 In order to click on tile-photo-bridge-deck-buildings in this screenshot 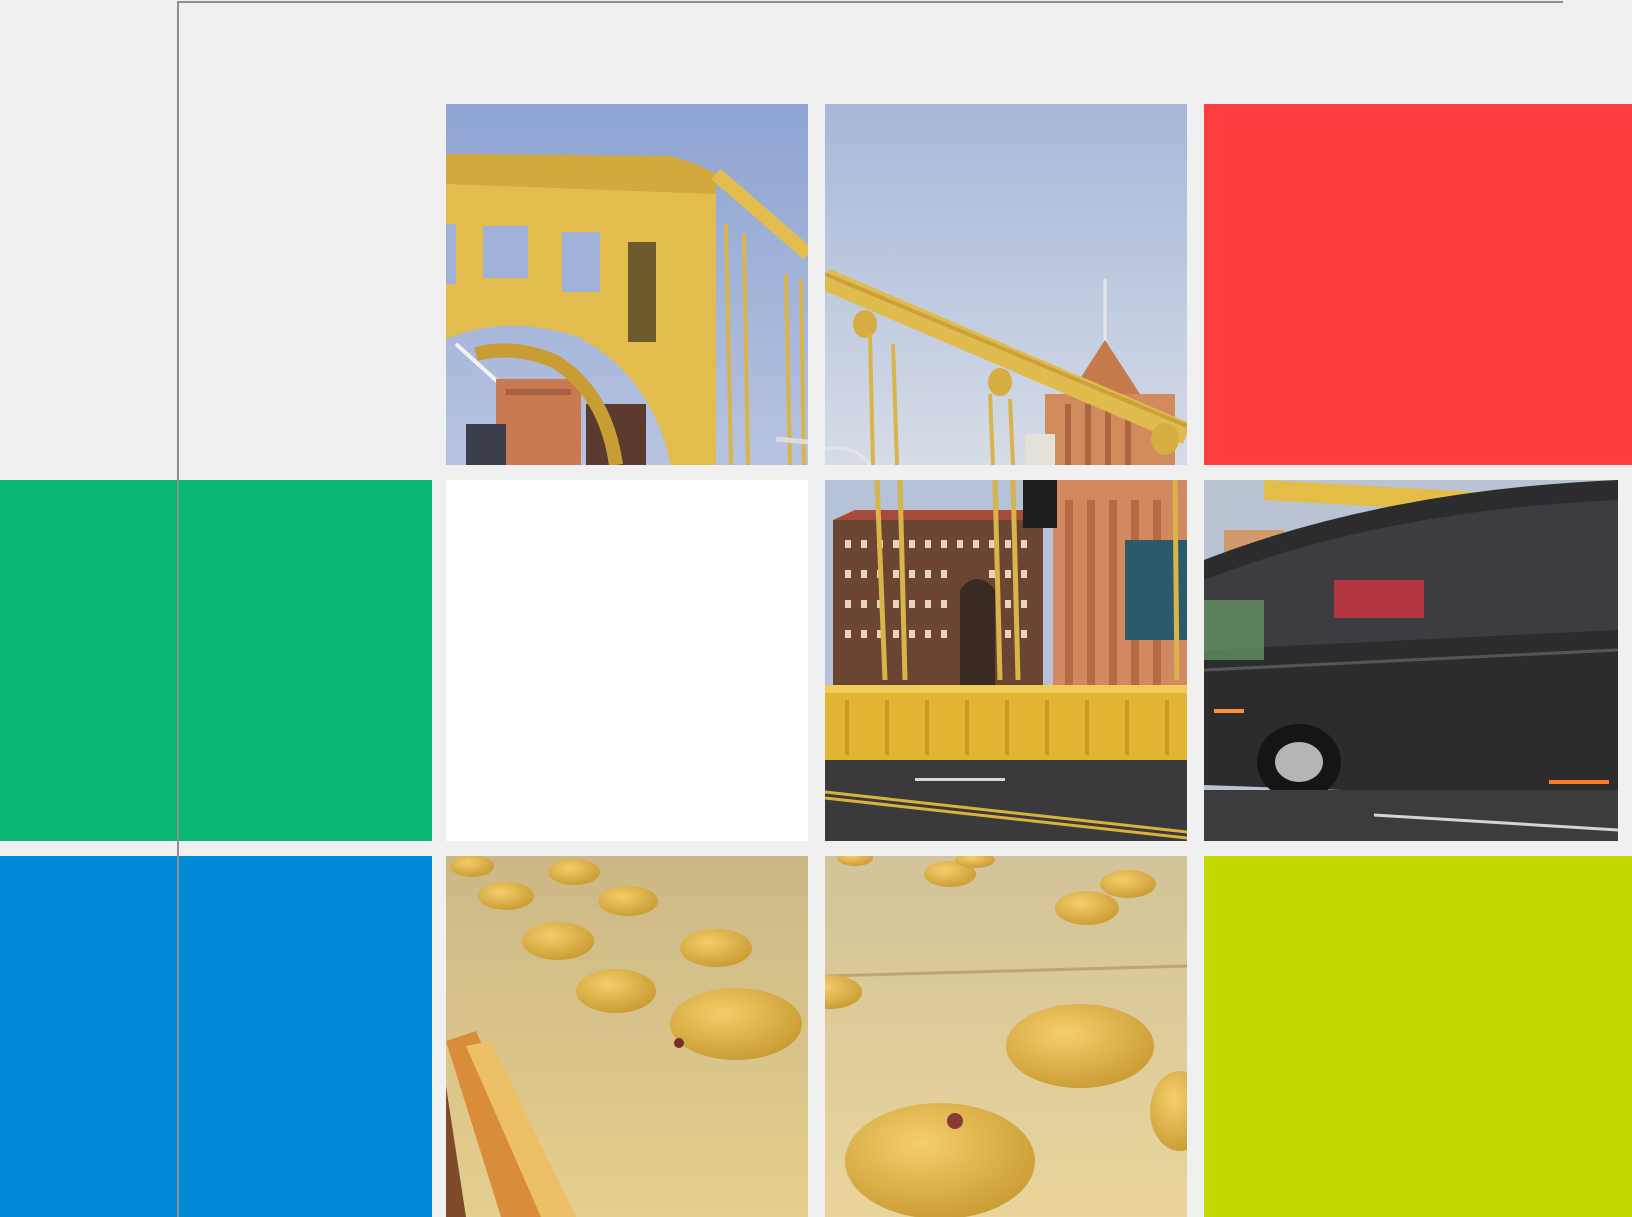, I will do `click(1006, 660)`.